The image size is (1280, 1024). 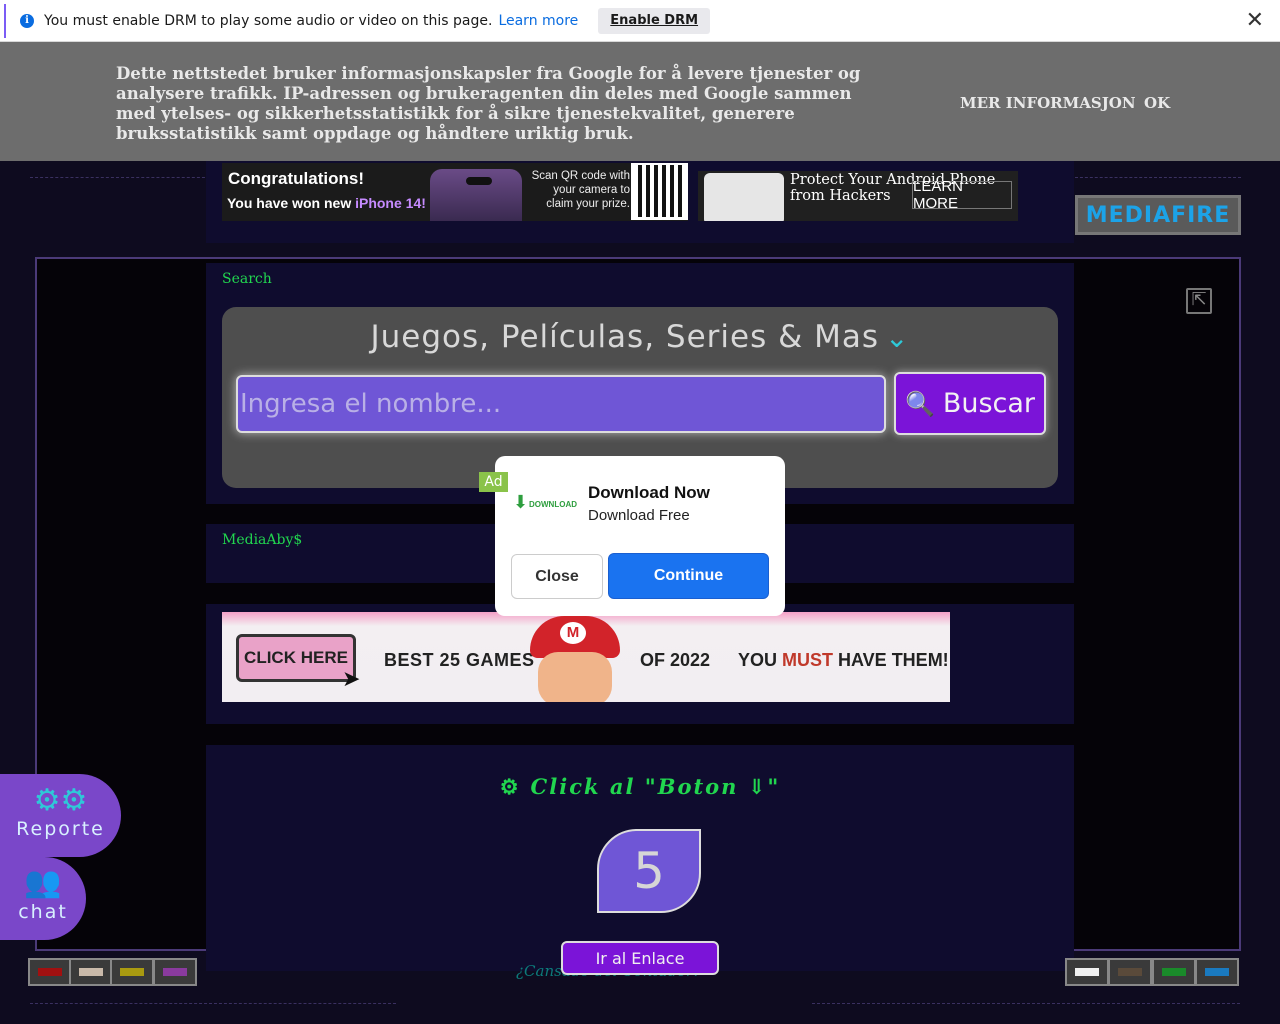 I want to click on ad-headline: Congratulations!, so click(x=296, y=178).